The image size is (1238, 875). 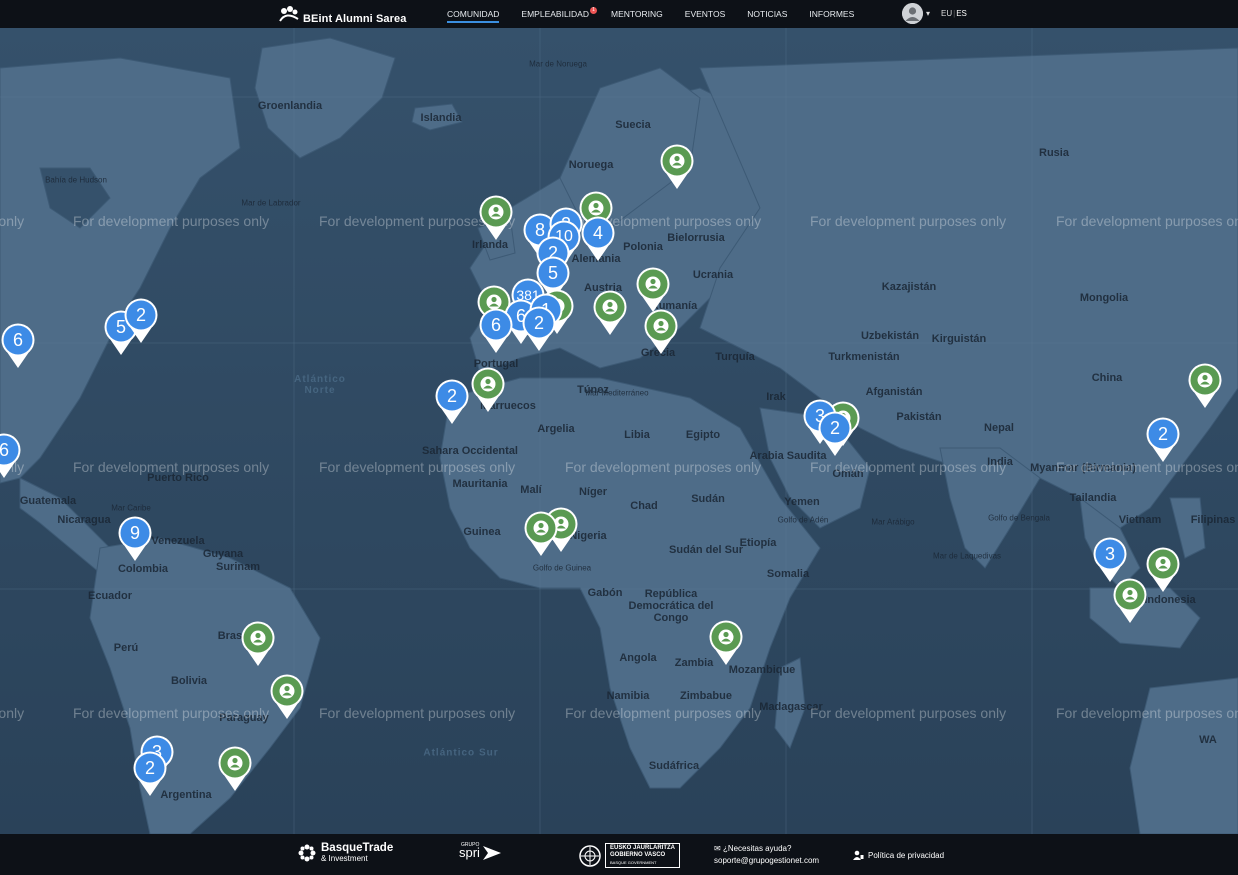 What do you see at coordinates (126, 648) in the screenshot?
I see `label-peru: Perú` at bounding box center [126, 648].